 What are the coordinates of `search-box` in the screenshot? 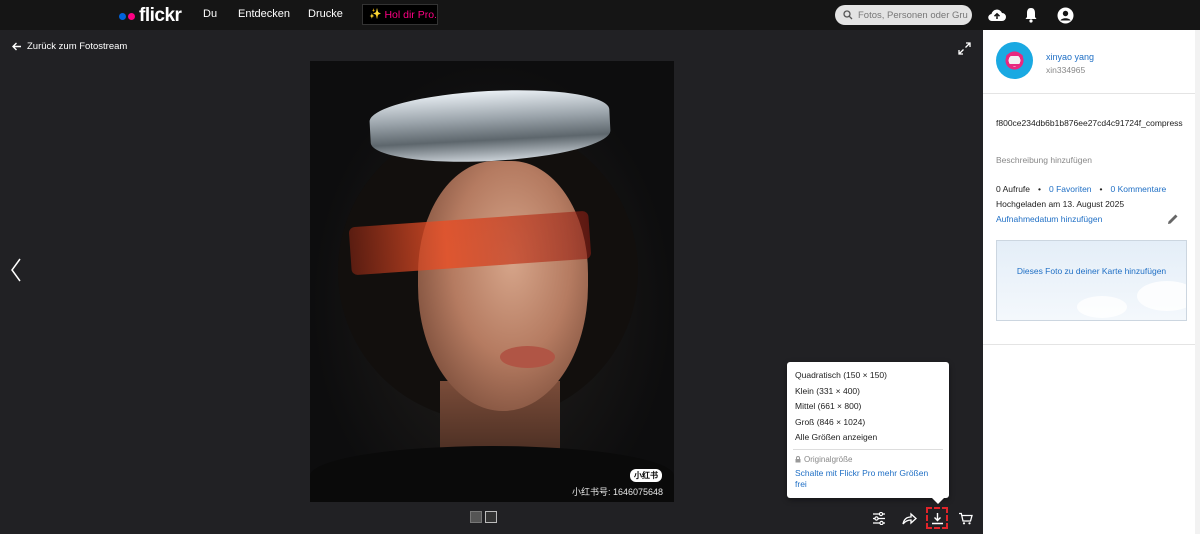 It's located at (903, 15).